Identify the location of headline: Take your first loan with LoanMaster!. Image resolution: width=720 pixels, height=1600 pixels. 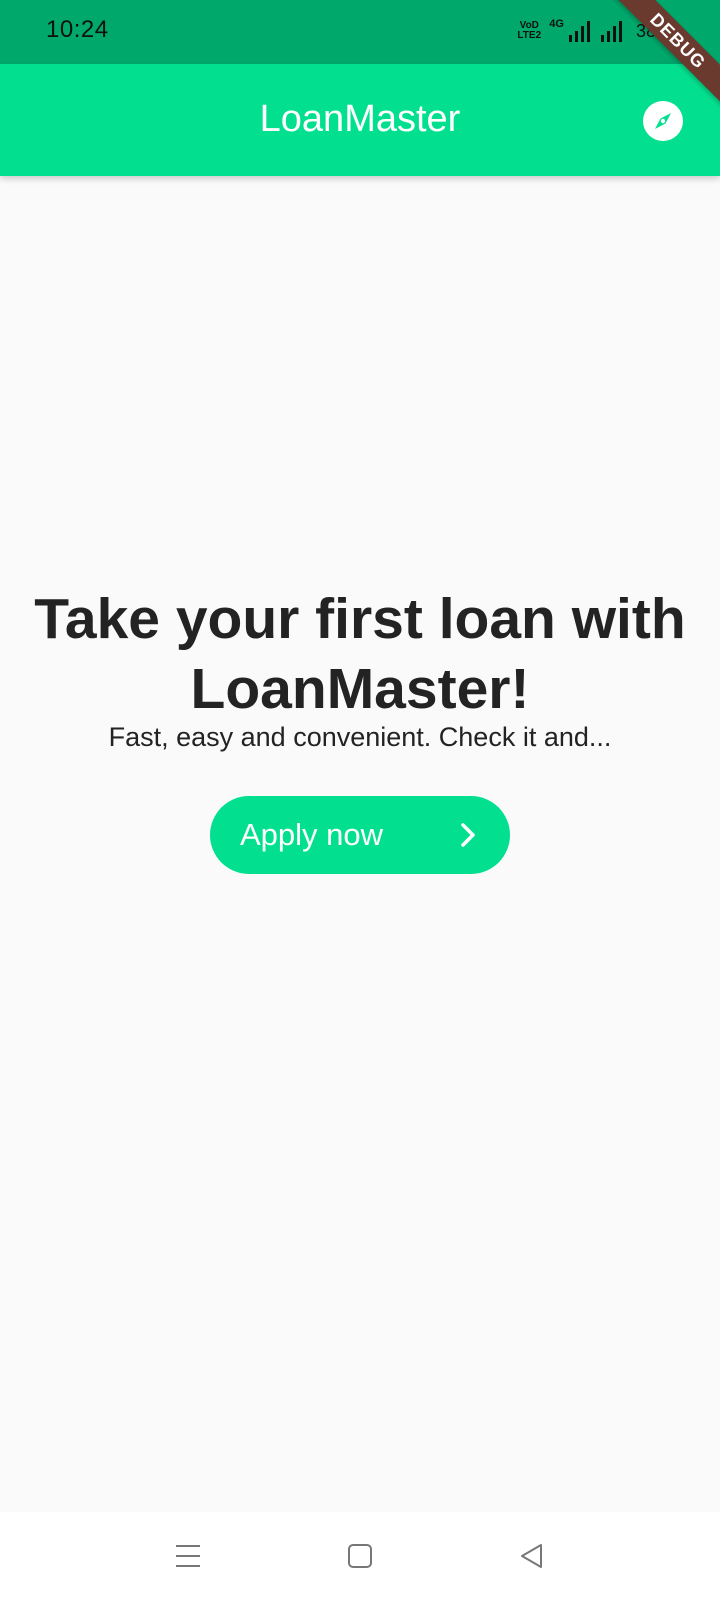
(360, 654).